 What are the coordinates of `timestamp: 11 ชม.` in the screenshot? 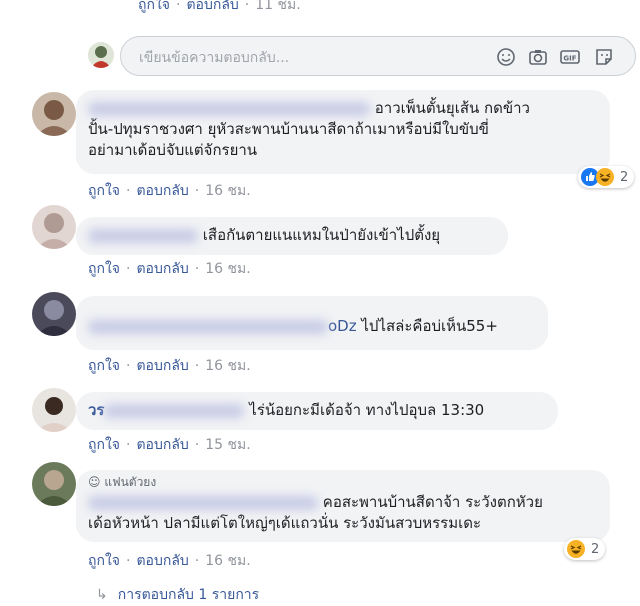 It's located at (277, 6).